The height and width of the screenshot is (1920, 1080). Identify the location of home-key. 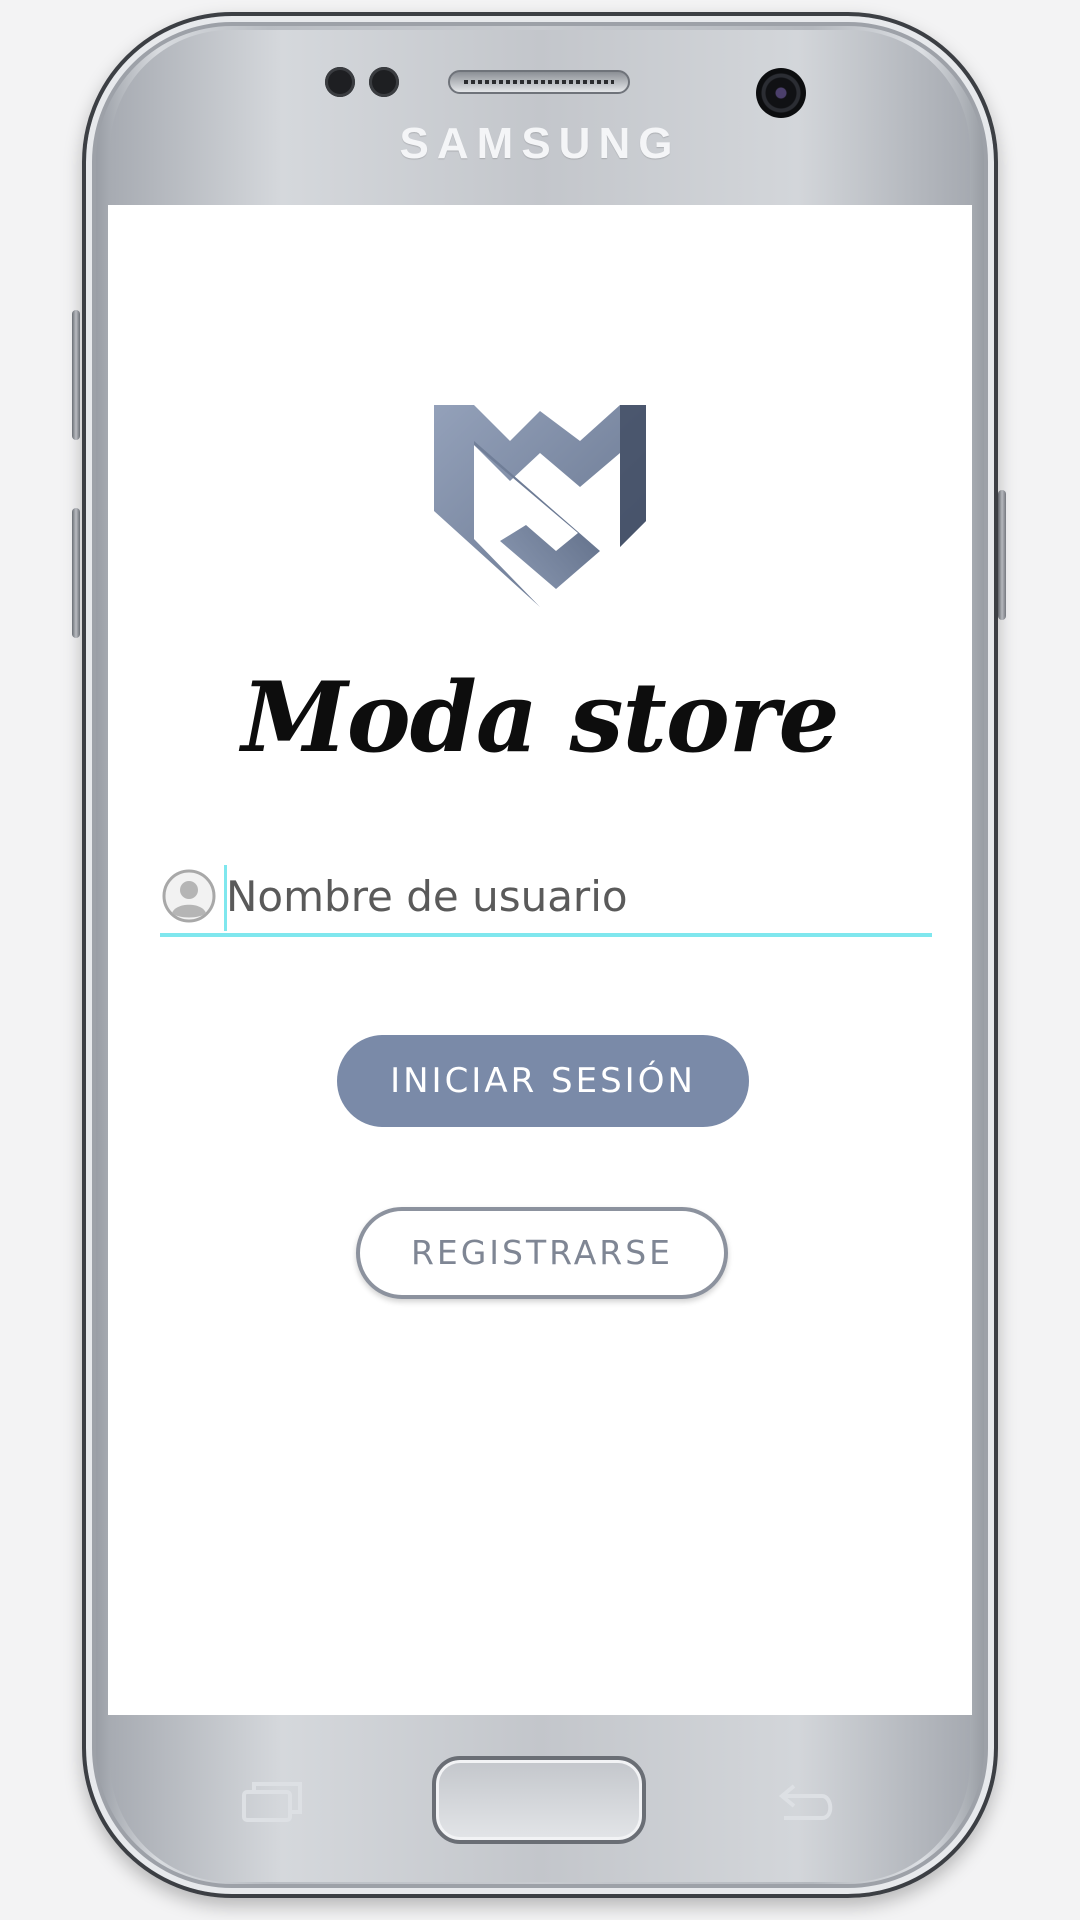
(539, 1800).